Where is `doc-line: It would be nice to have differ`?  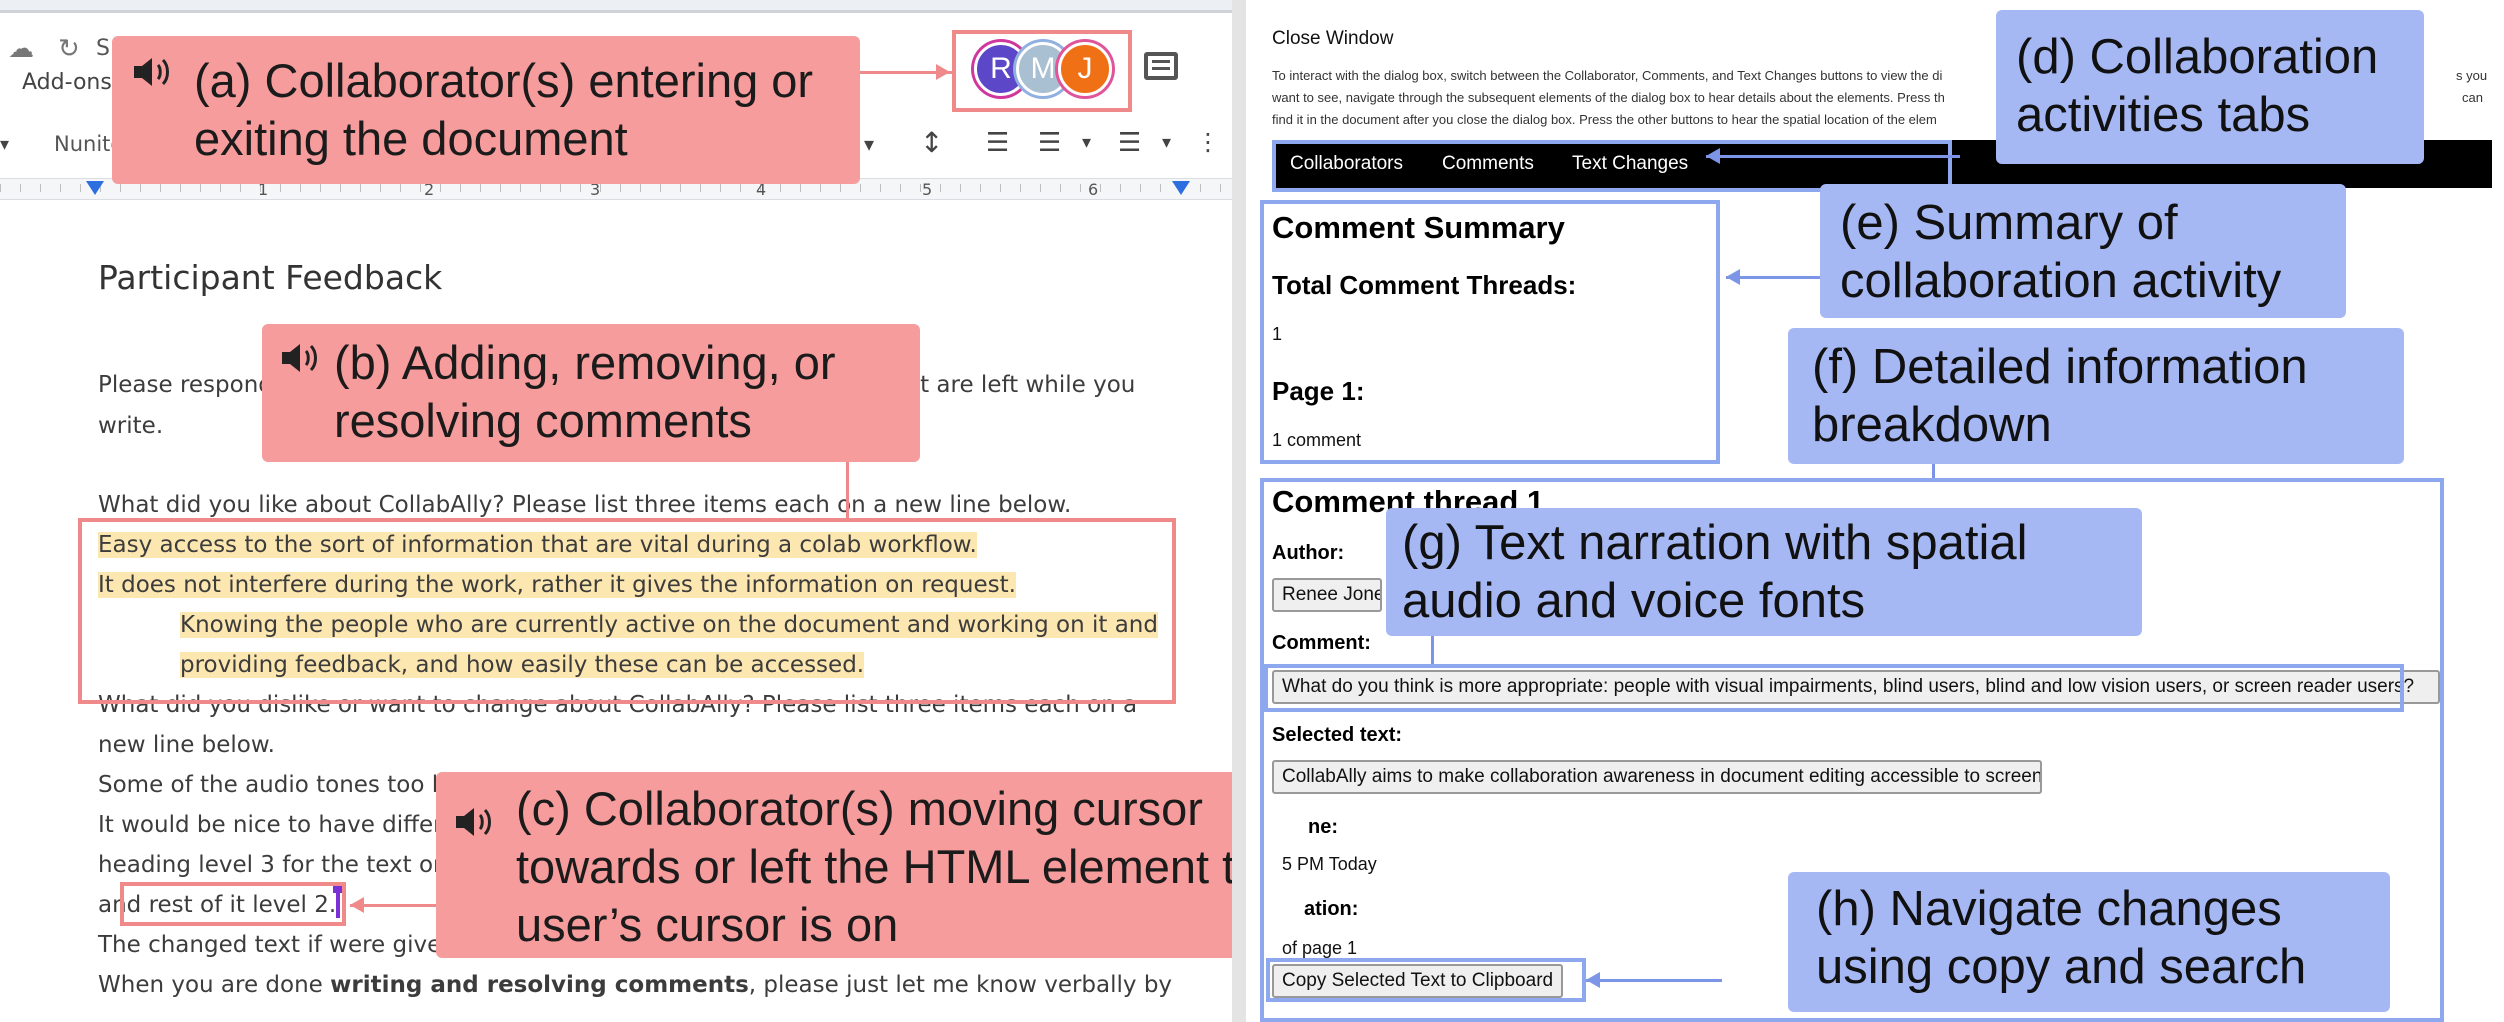 doc-line: It would be nice to have differ is located at coordinates (270, 825).